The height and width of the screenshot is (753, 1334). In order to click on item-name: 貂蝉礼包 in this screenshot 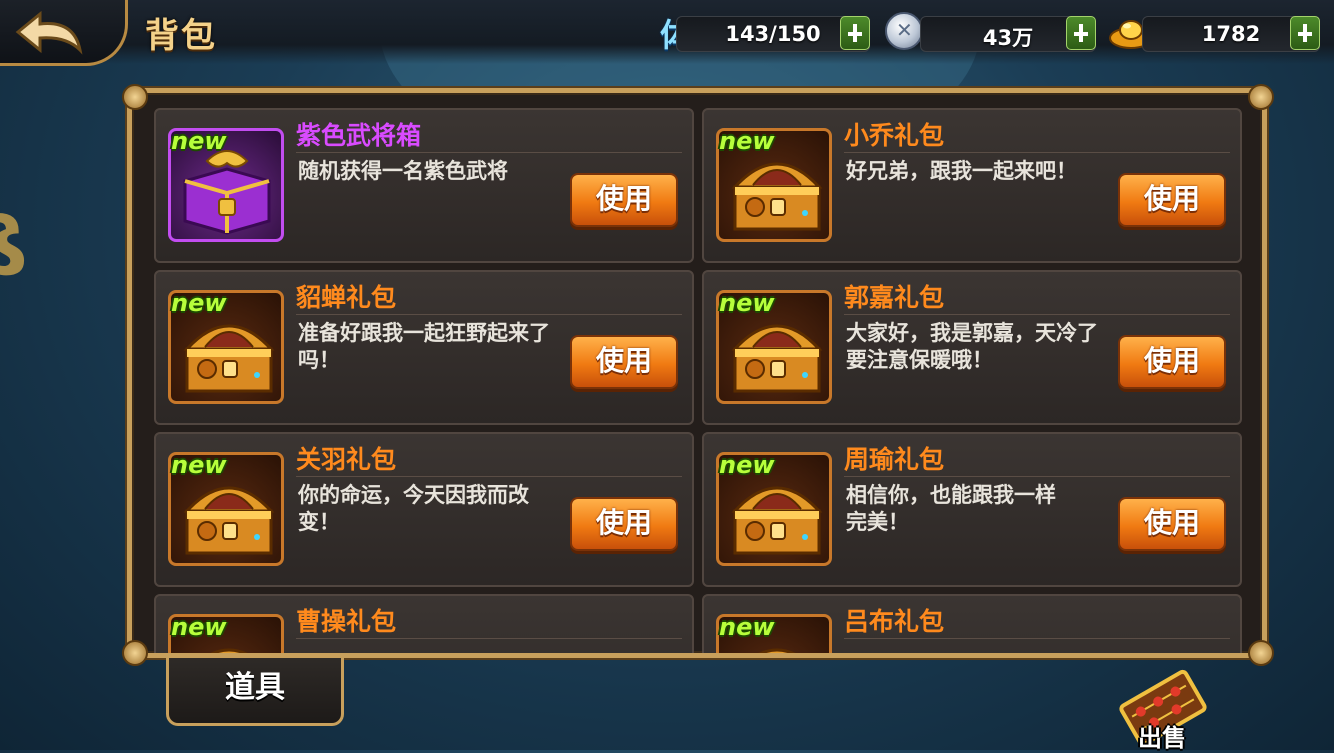, I will do `click(346, 297)`.